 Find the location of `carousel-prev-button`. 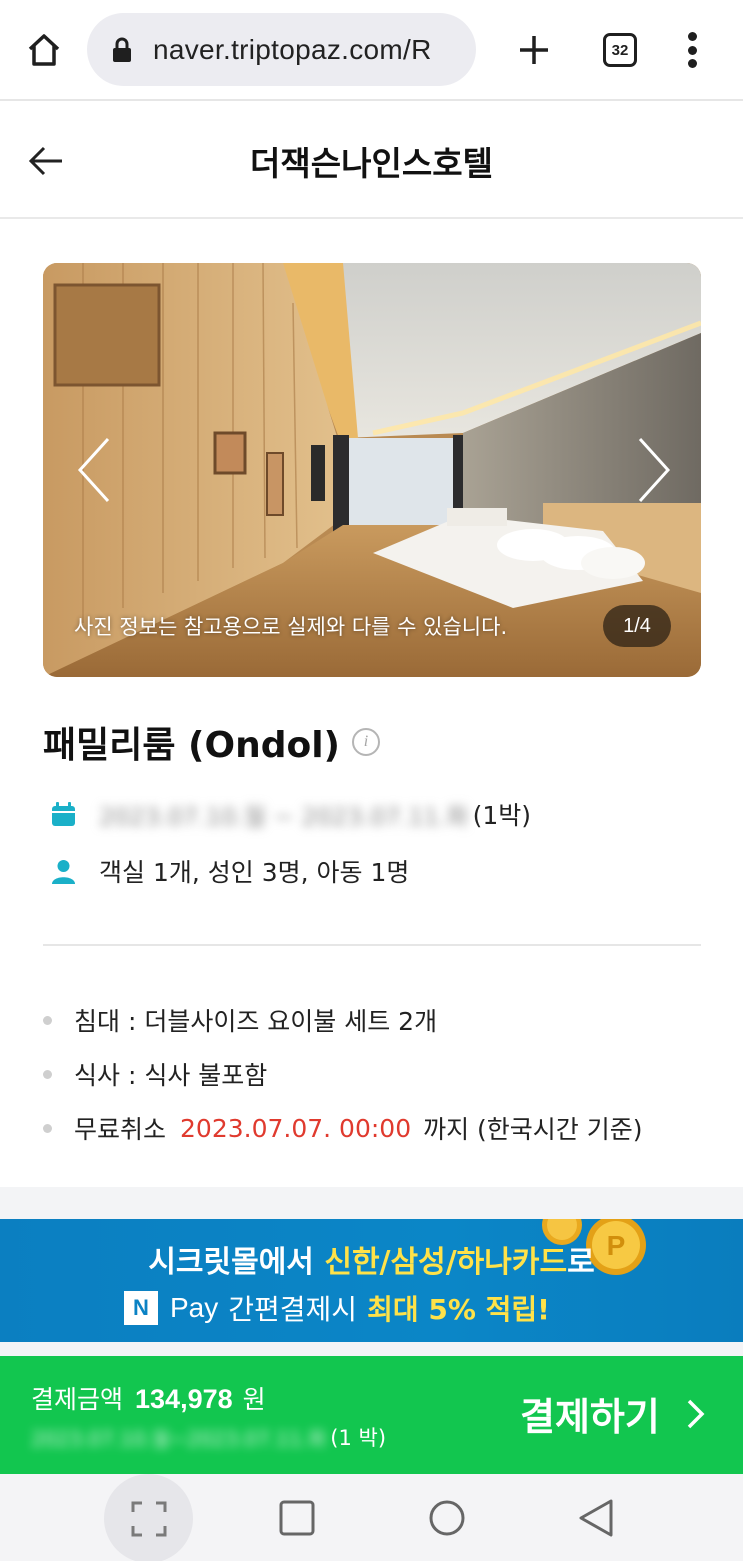

carousel-prev-button is located at coordinates (94, 470).